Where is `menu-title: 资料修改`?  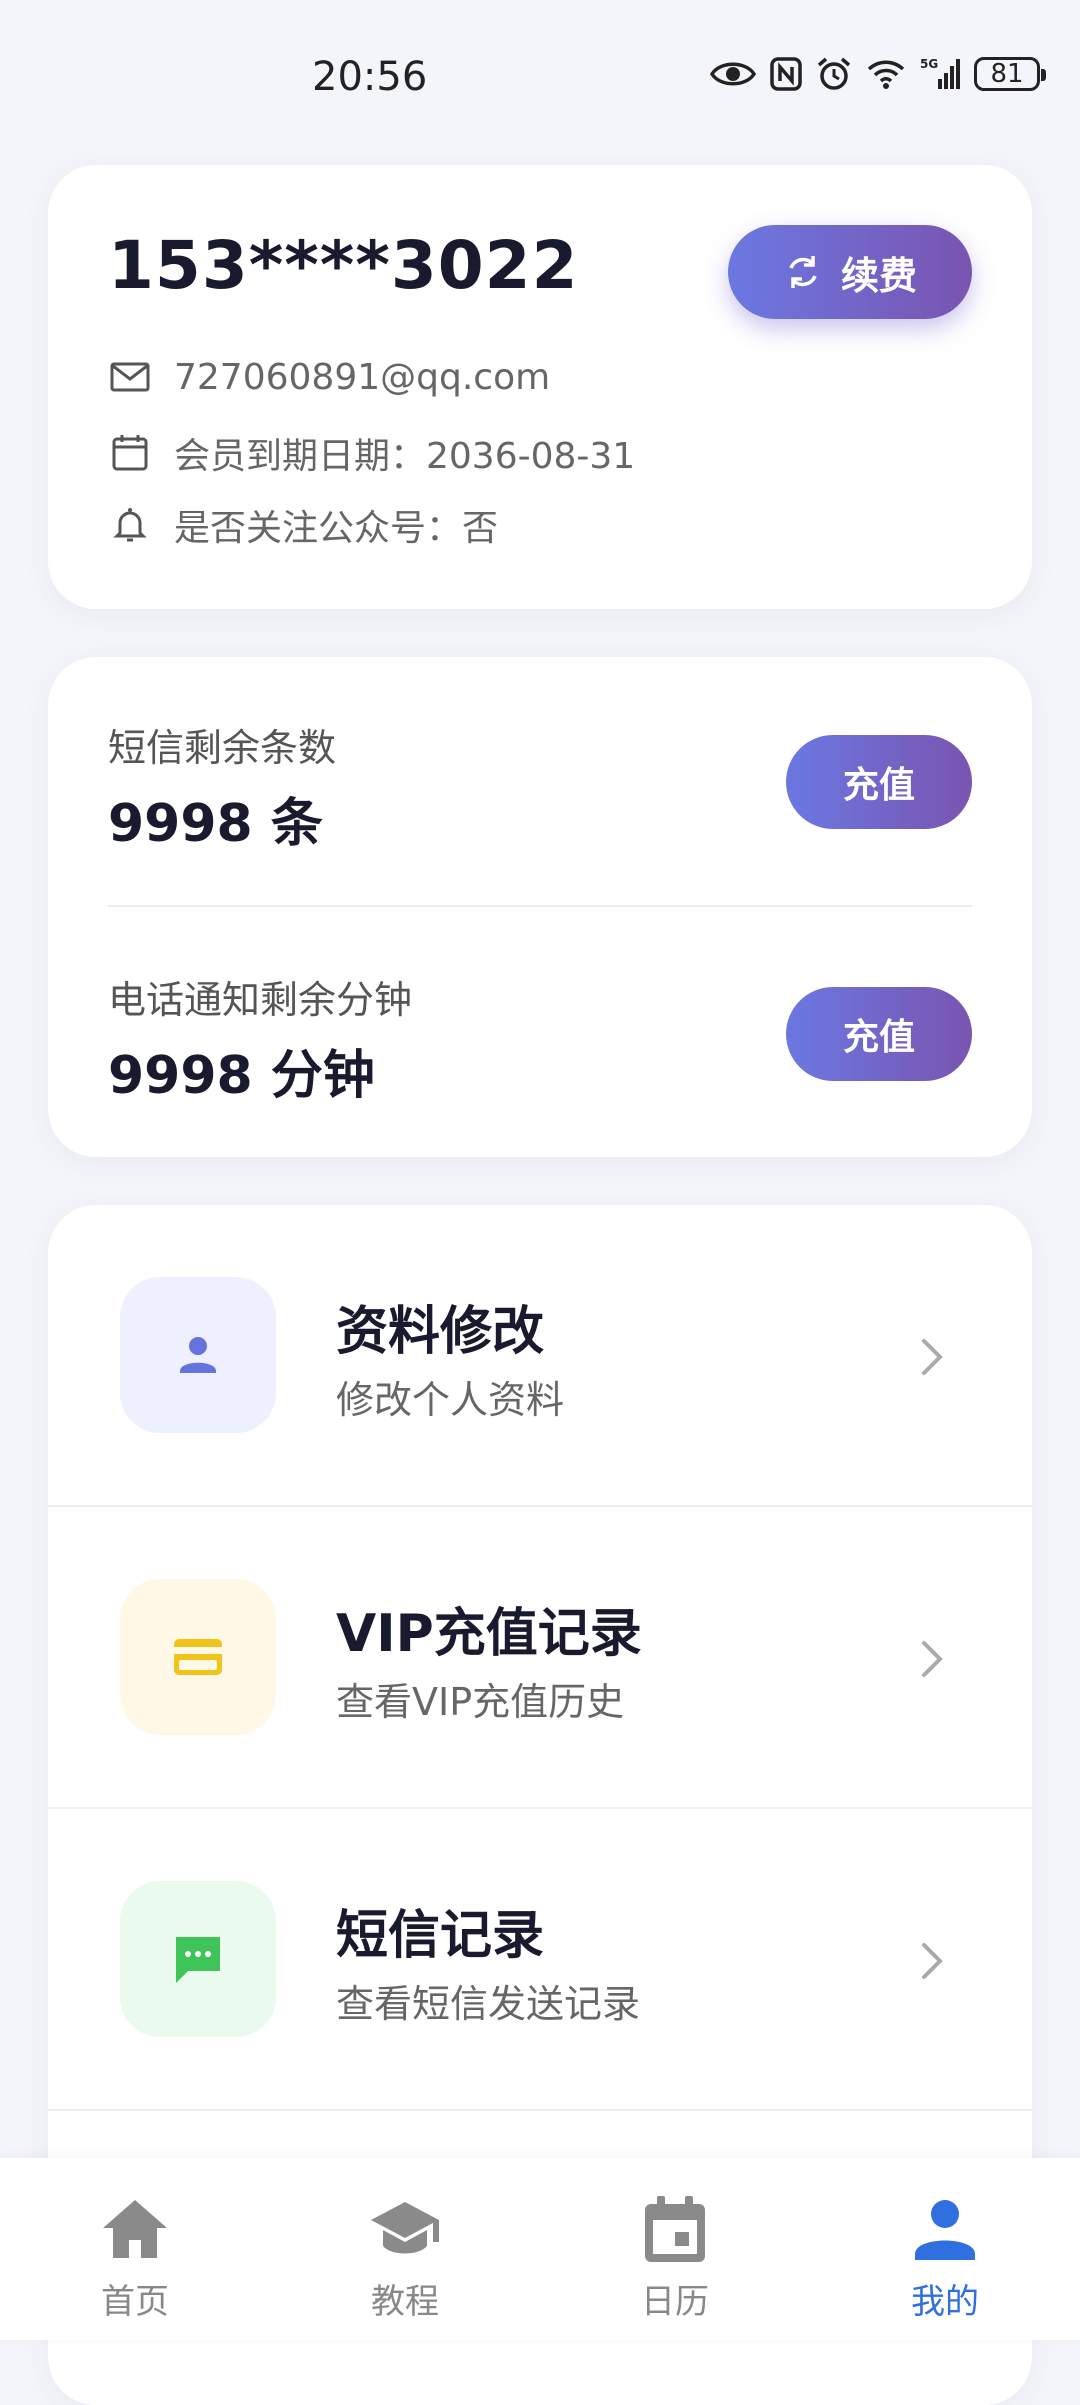 menu-title: 资料修改 is located at coordinates (440, 1332).